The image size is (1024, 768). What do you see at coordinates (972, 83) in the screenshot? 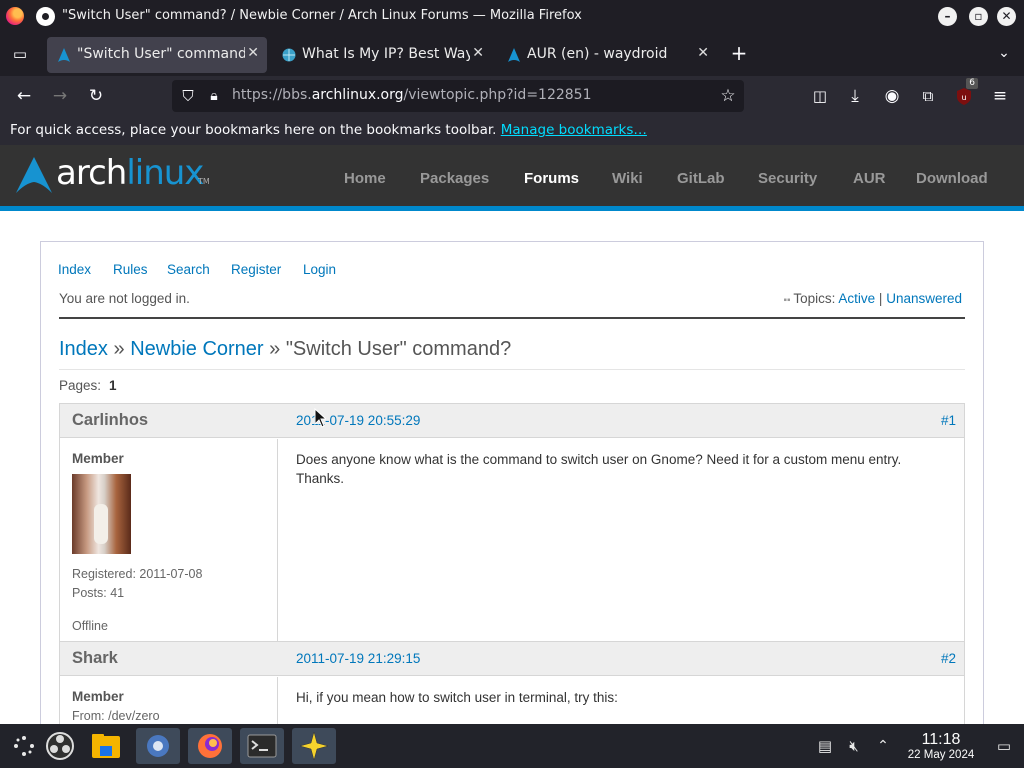
I see `ublock-badge: 6` at bounding box center [972, 83].